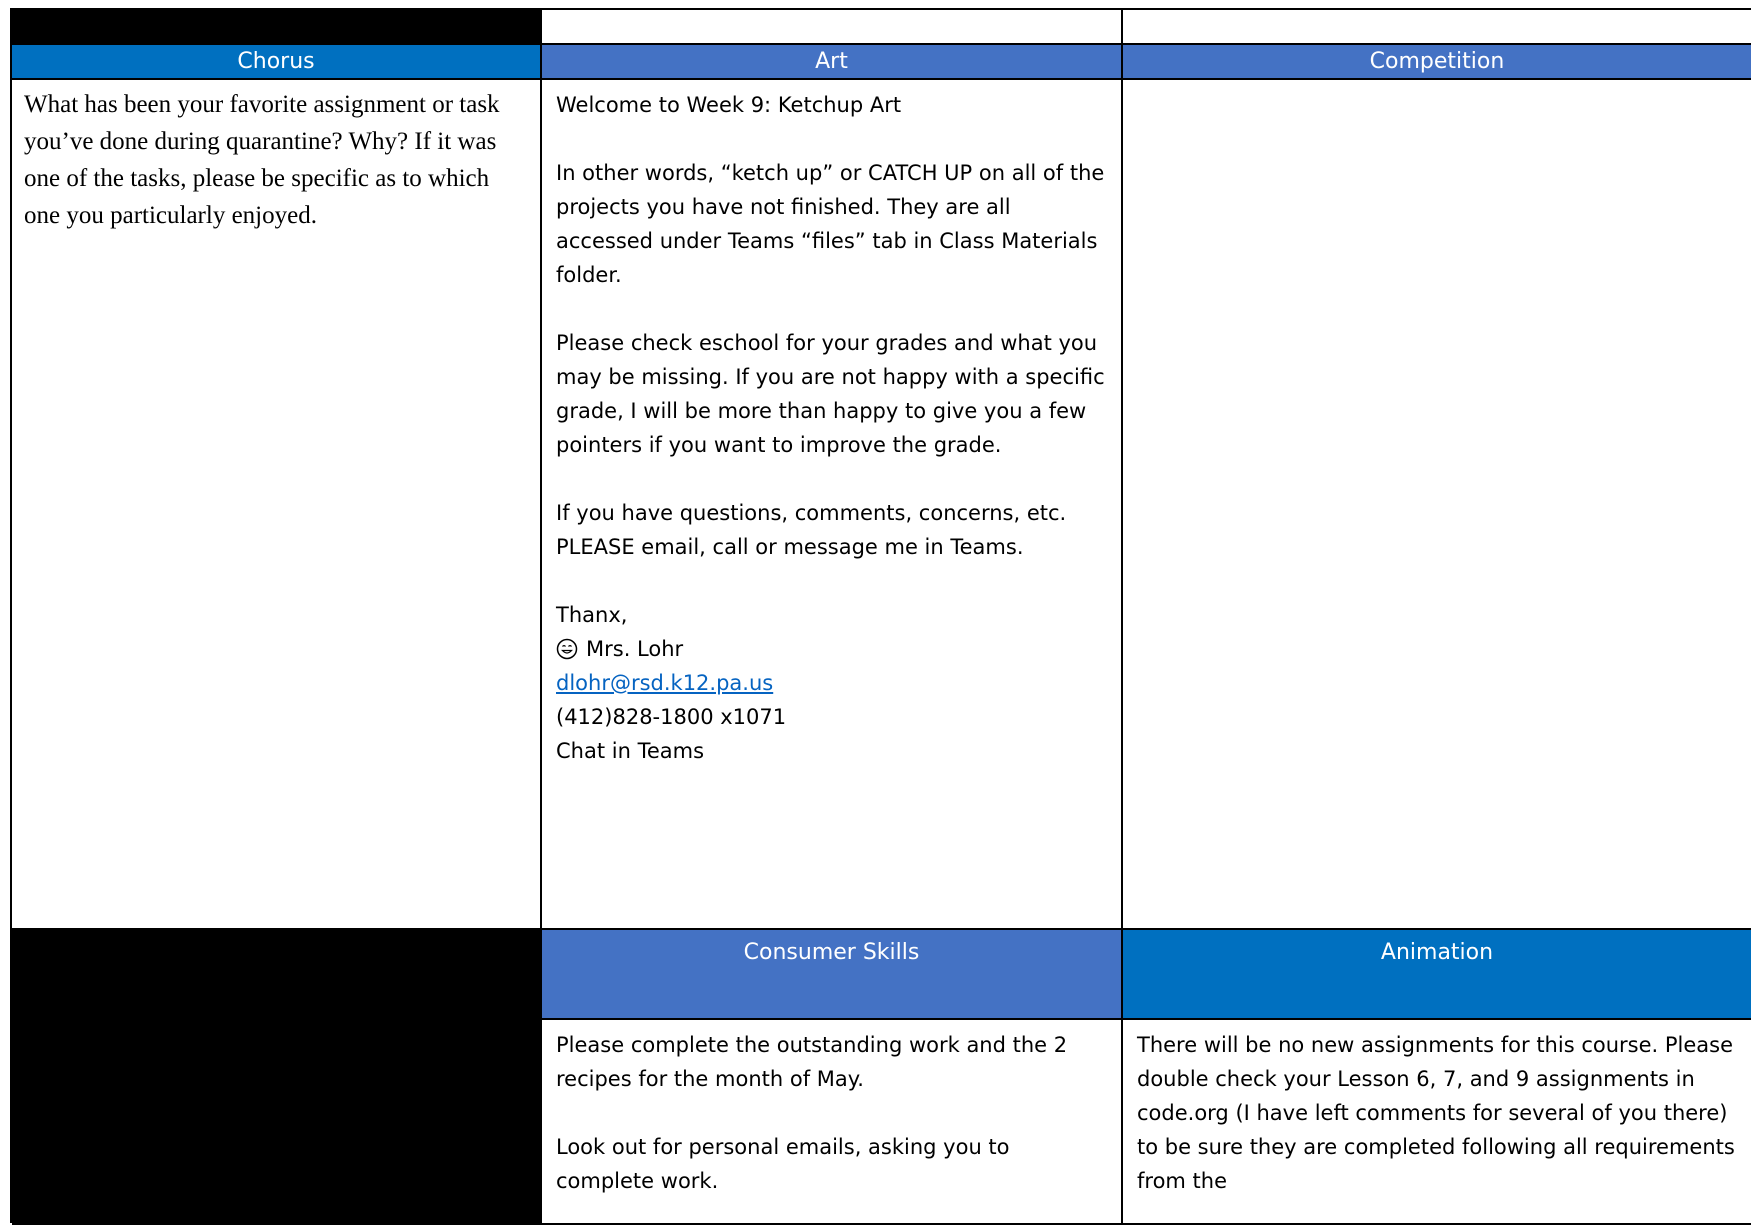 Image resolution: width=1751 pixels, height=1225 pixels. Describe the element at coordinates (277, 975) in the screenshot. I see `bottom-left-black-header-cell` at that location.